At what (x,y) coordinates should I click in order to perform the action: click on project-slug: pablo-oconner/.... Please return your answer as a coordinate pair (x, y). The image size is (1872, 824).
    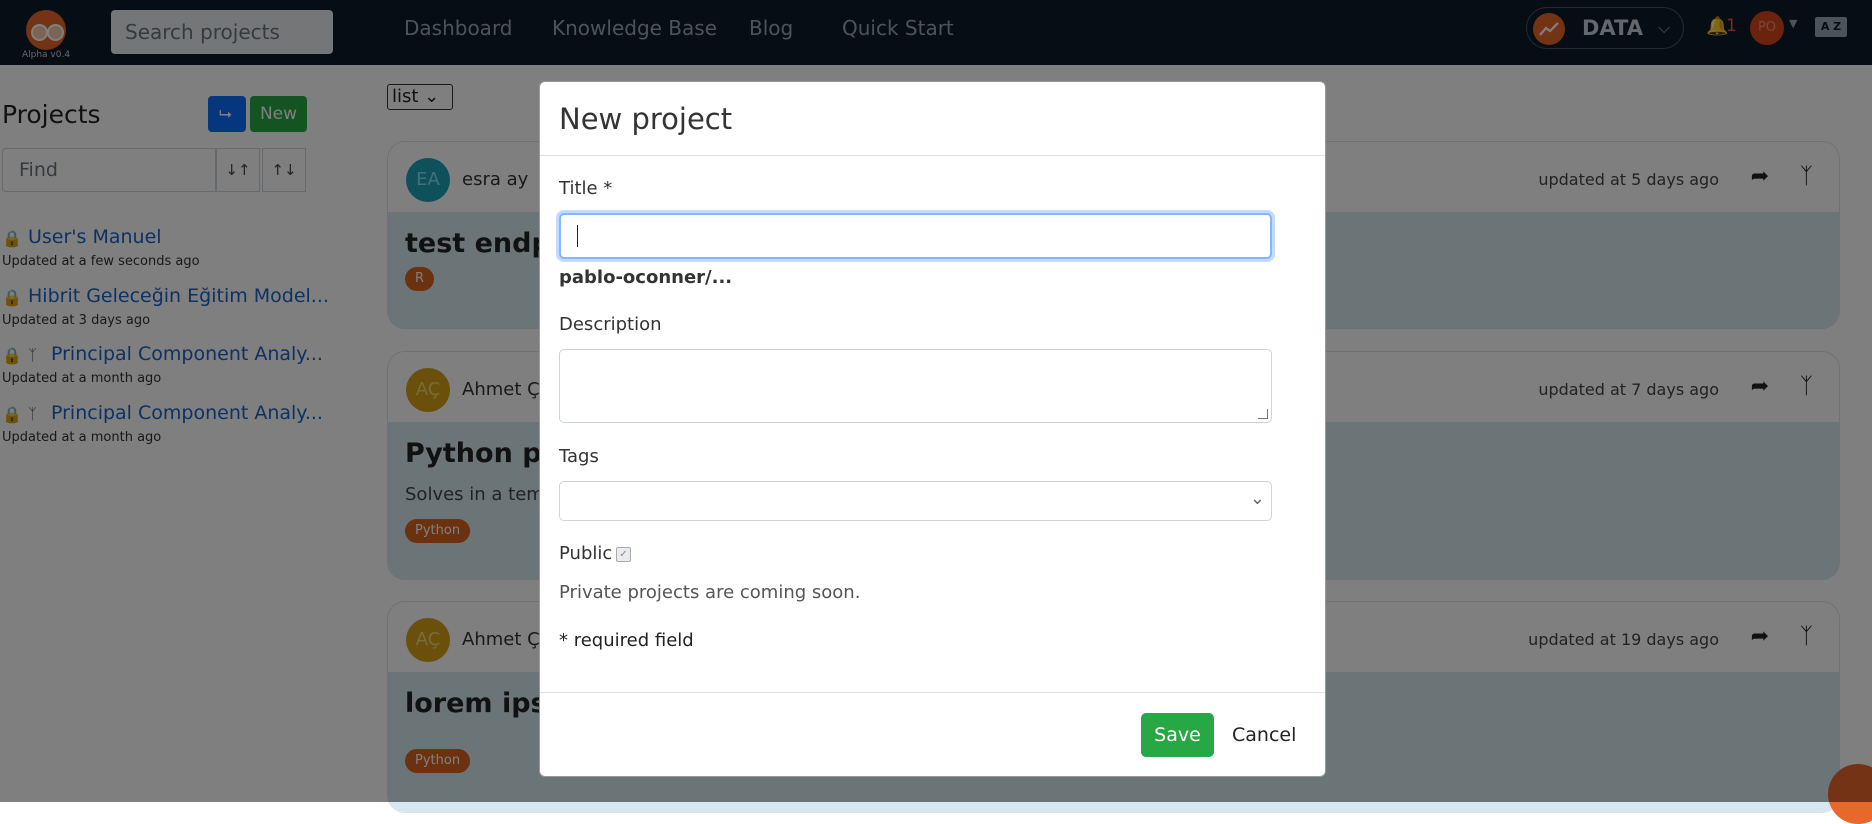
    Looking at the image, I should click on (646, 277).